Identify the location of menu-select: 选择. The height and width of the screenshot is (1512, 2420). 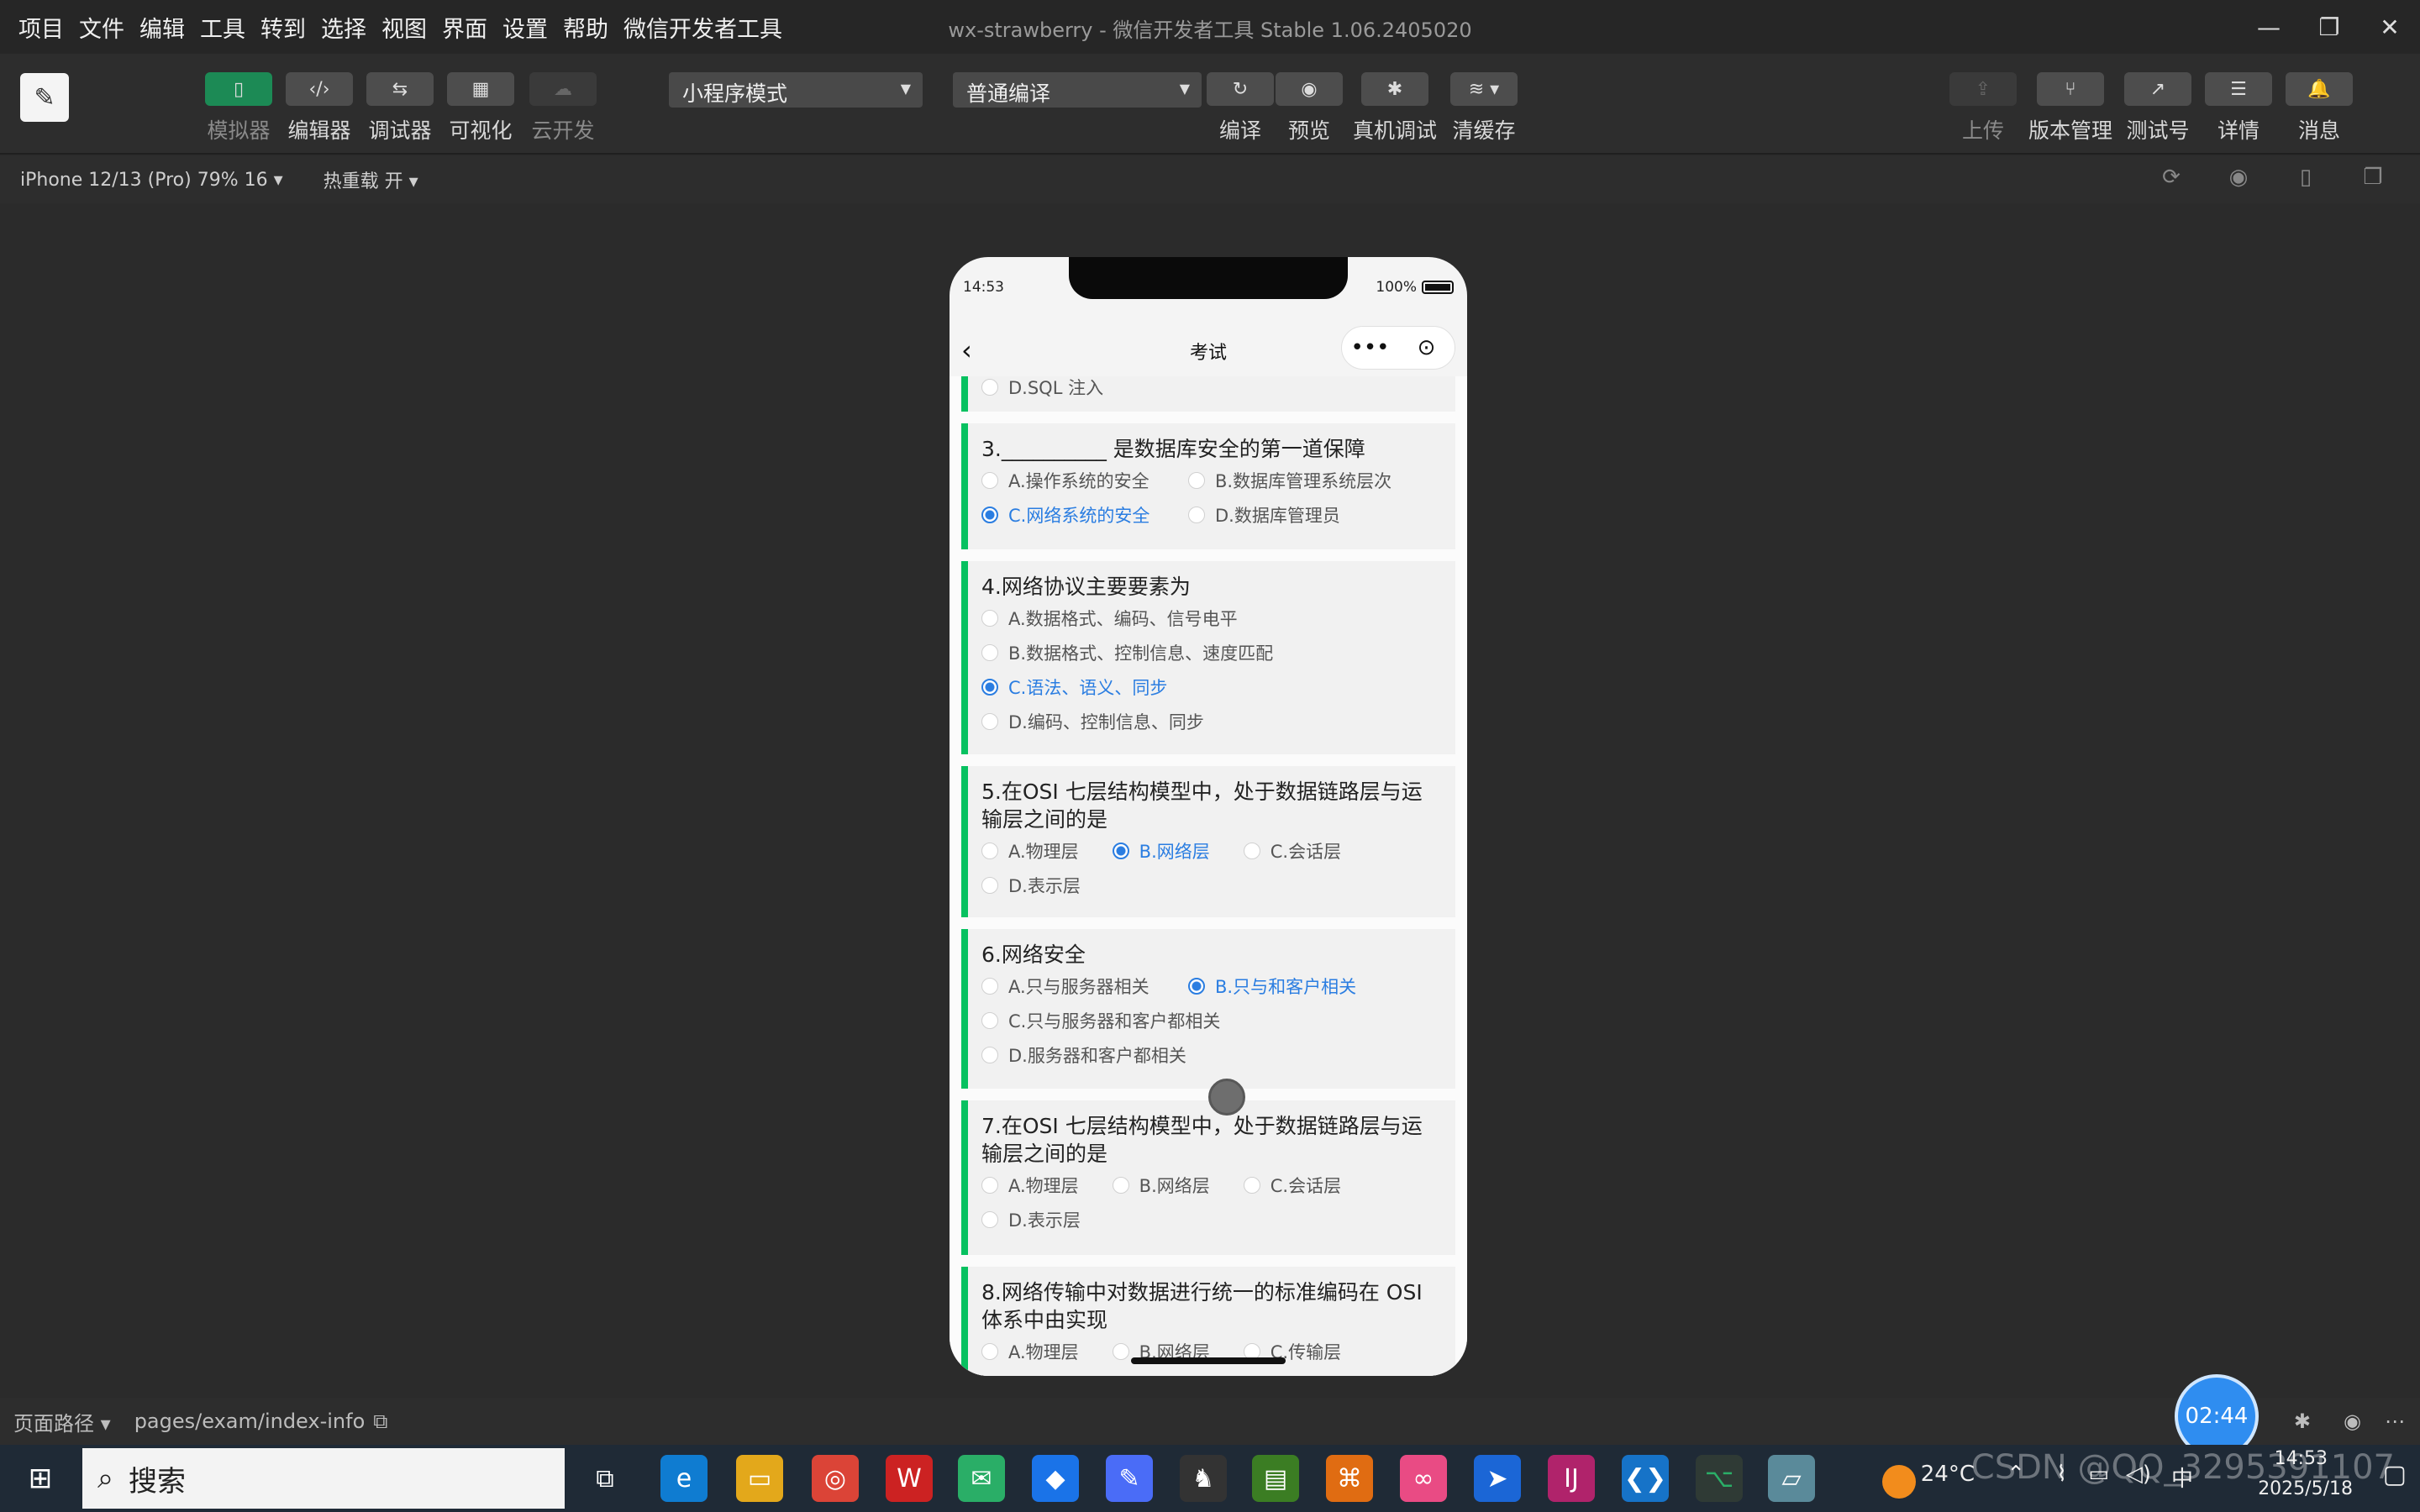
(344, 27).